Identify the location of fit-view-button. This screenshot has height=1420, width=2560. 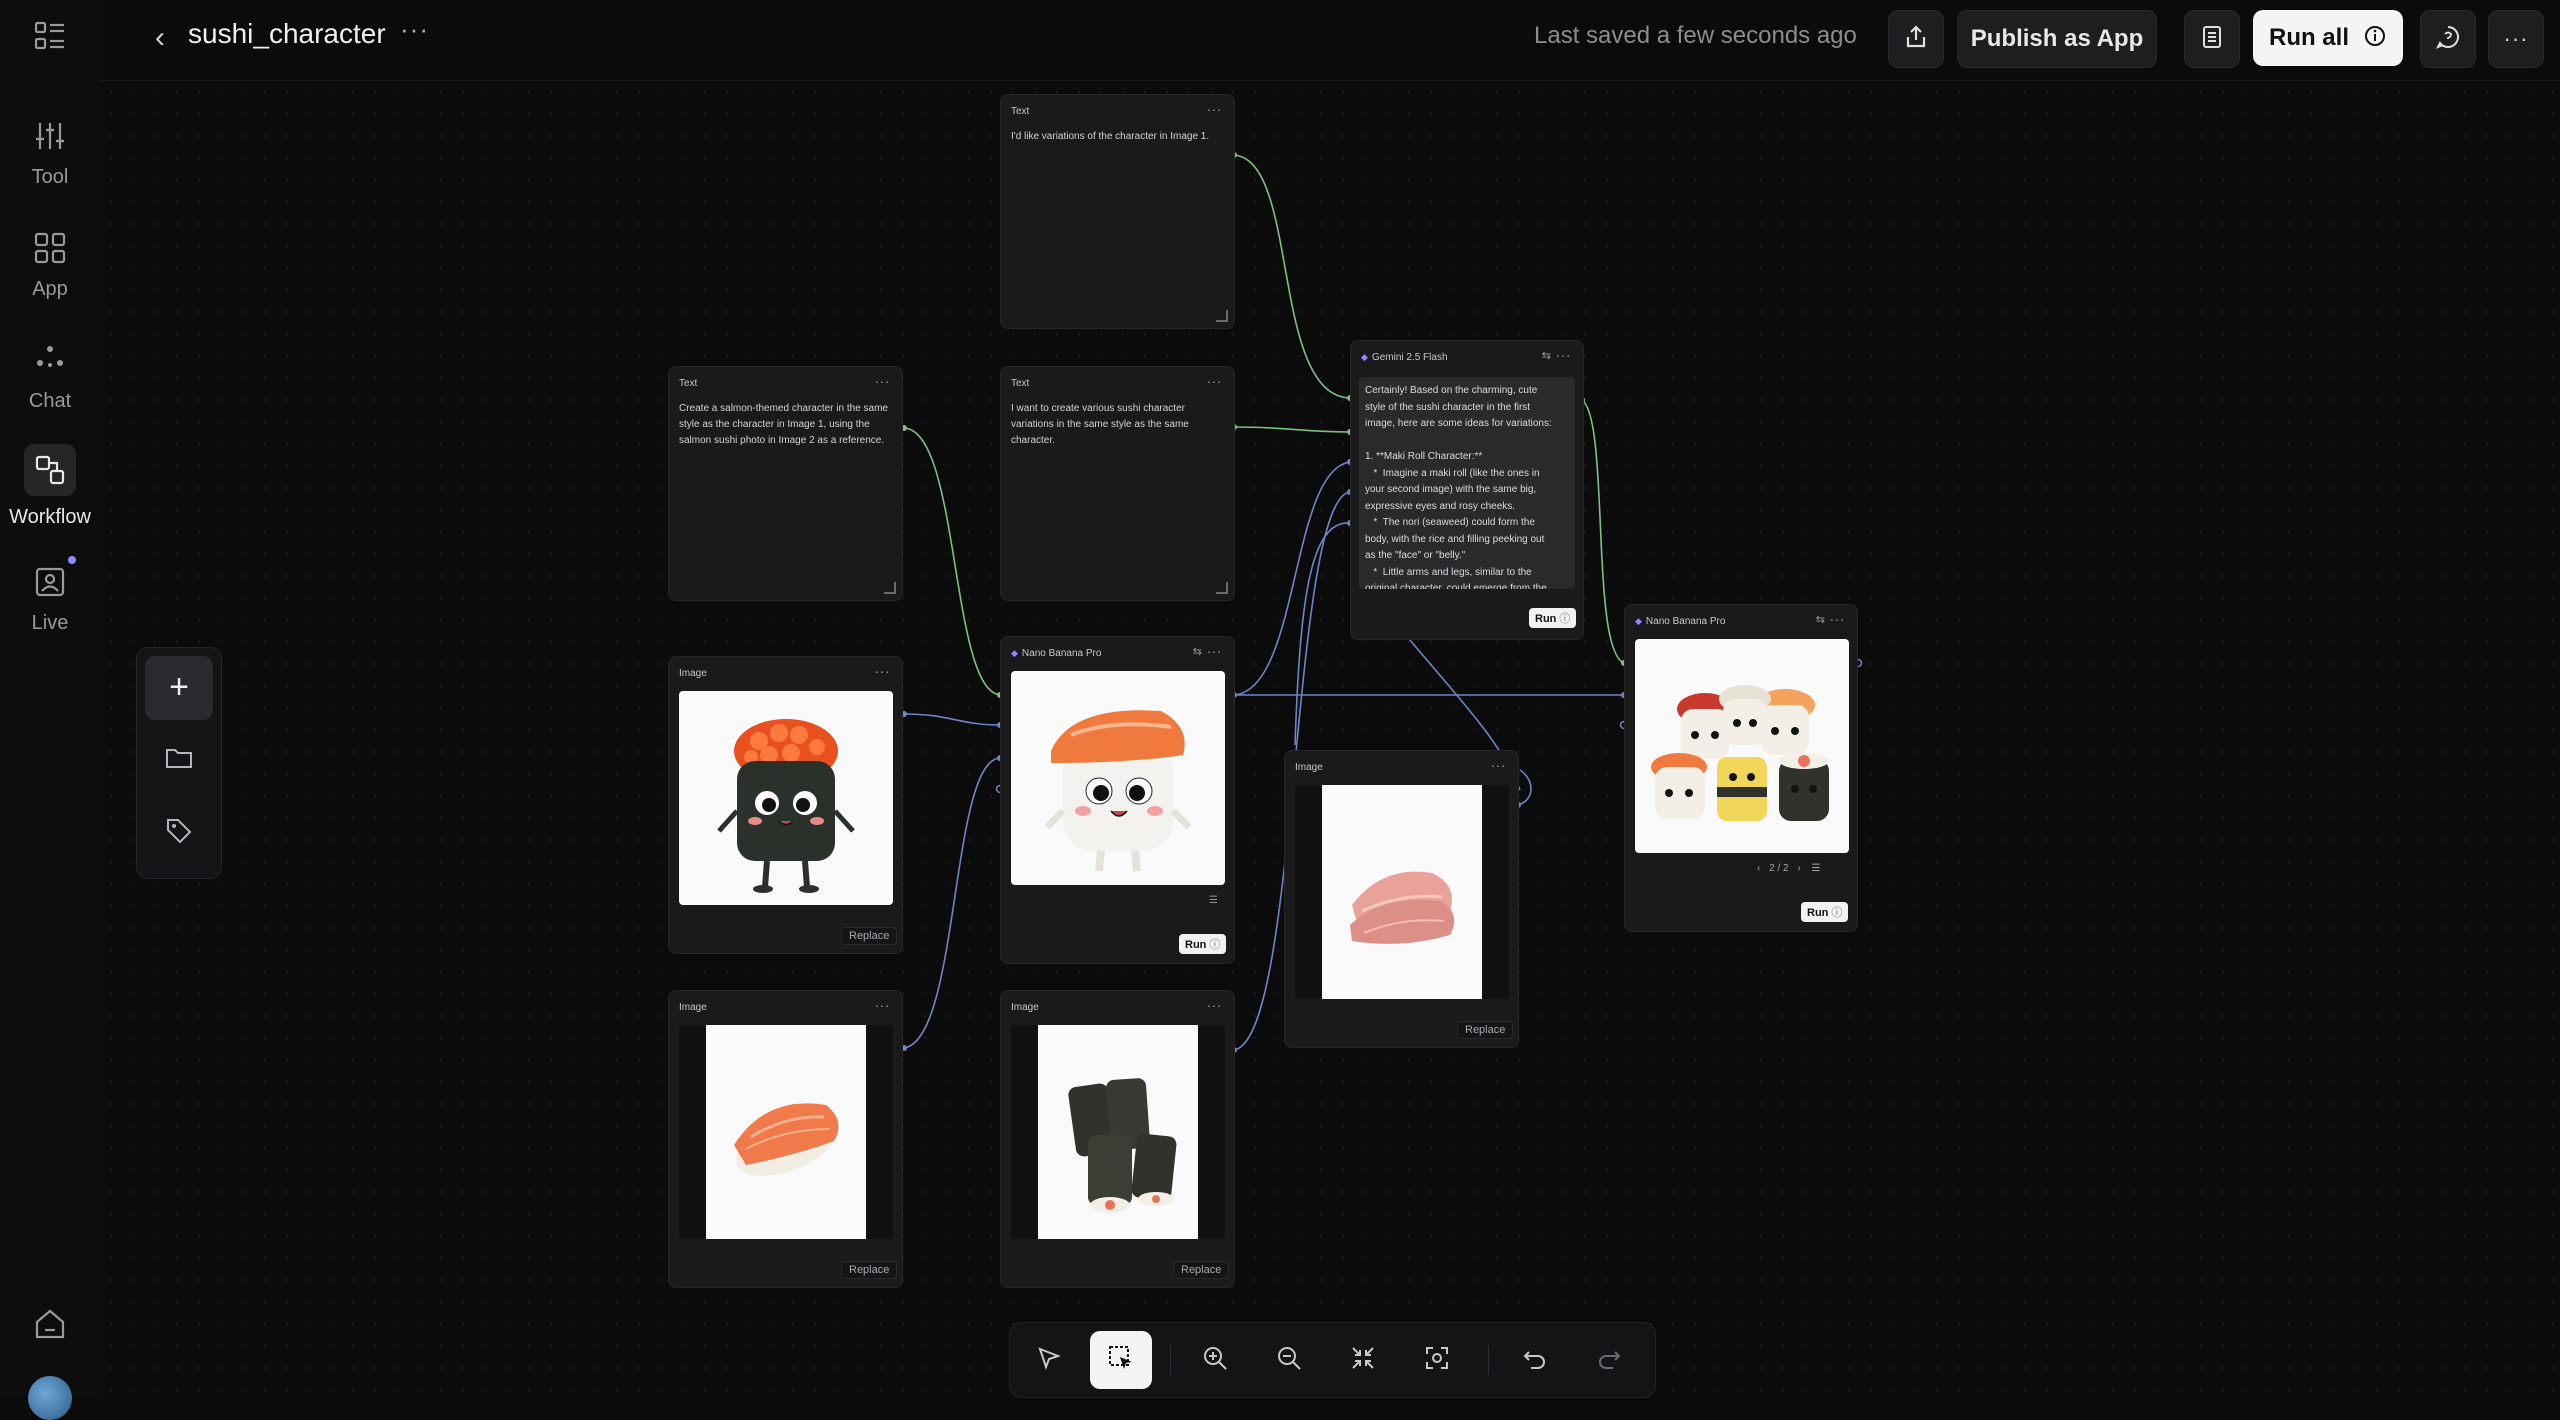
(1363, 1360).